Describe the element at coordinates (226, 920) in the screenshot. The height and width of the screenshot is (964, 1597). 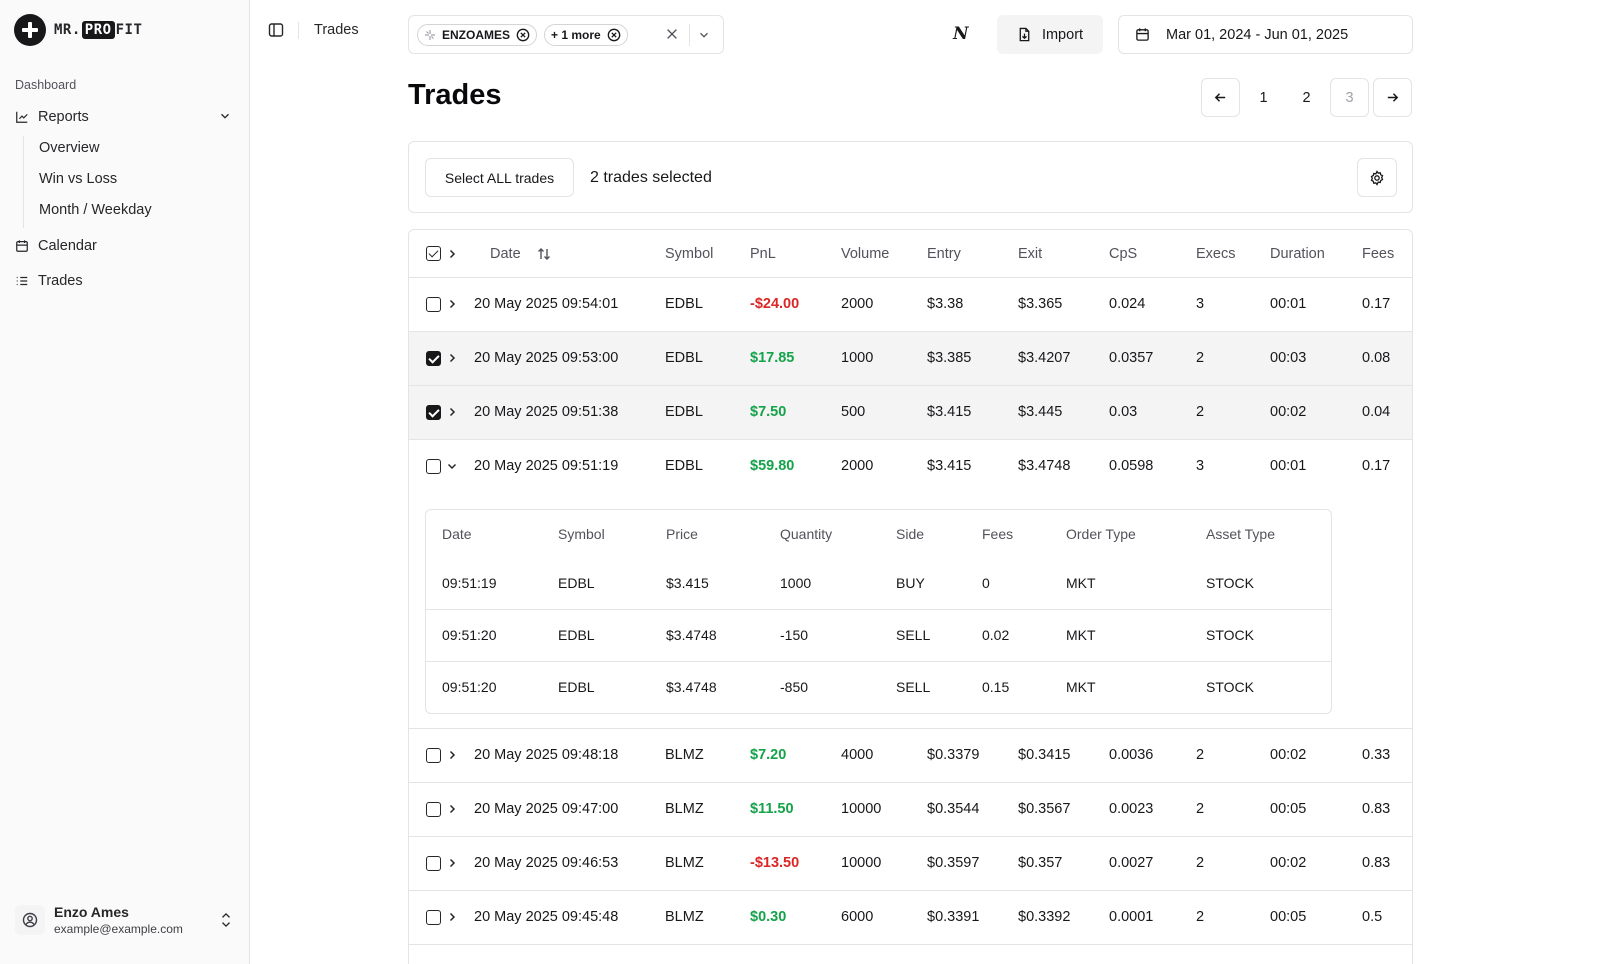
I see `chevrons-up-down-icon` at that location.